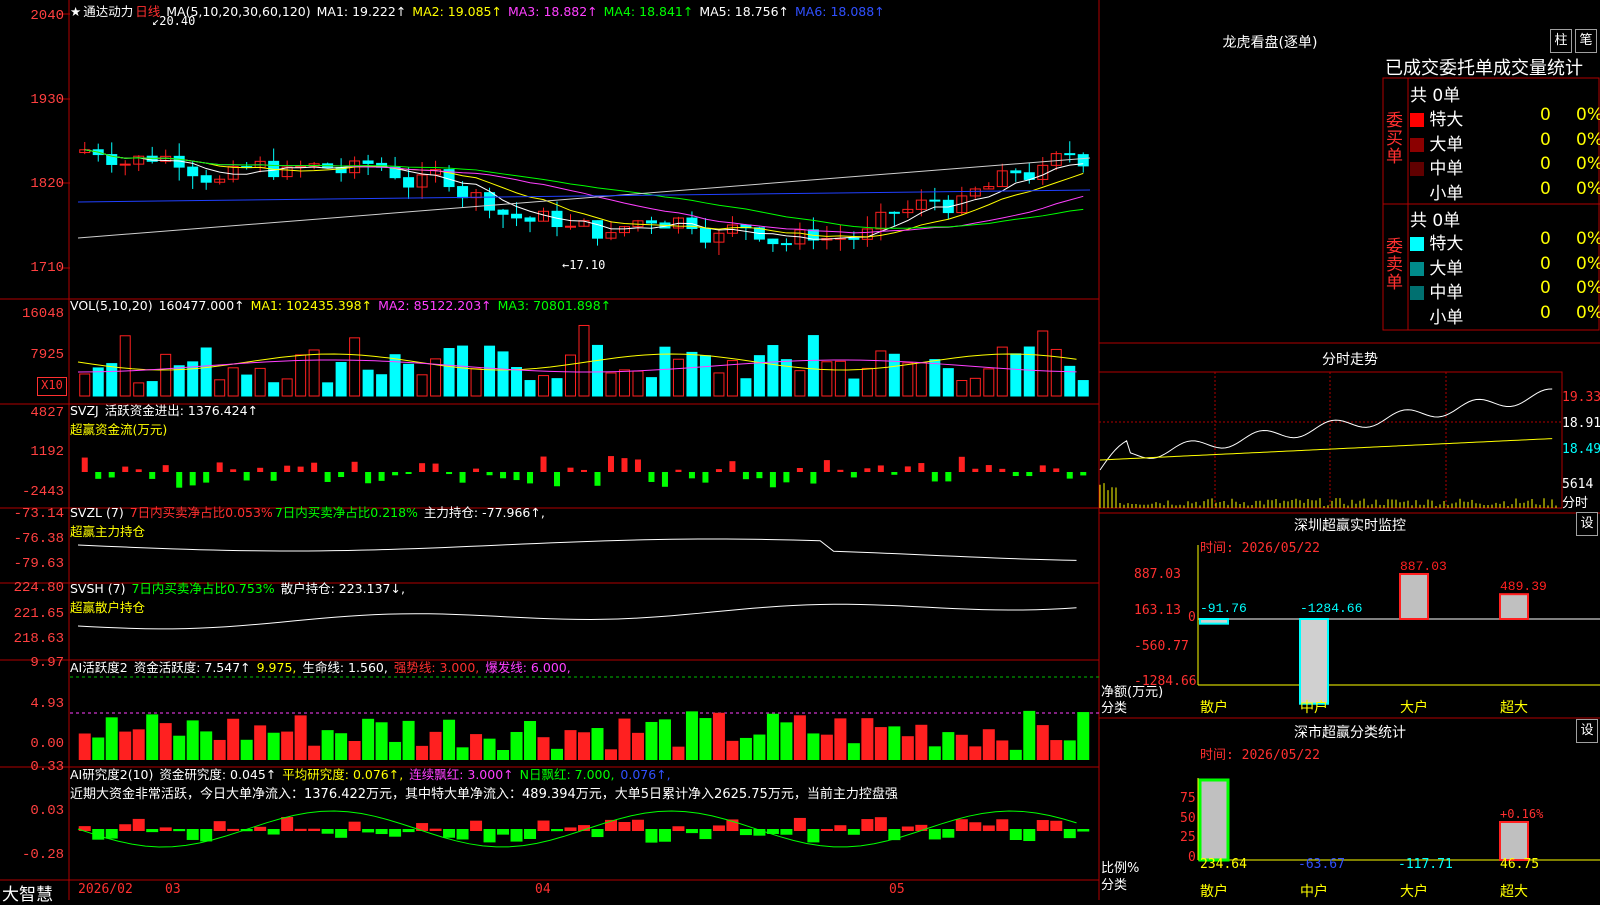  Describe the element at coordinates (1417, 193) in the screenshot. I see `legend-swatch-icon` at that location.